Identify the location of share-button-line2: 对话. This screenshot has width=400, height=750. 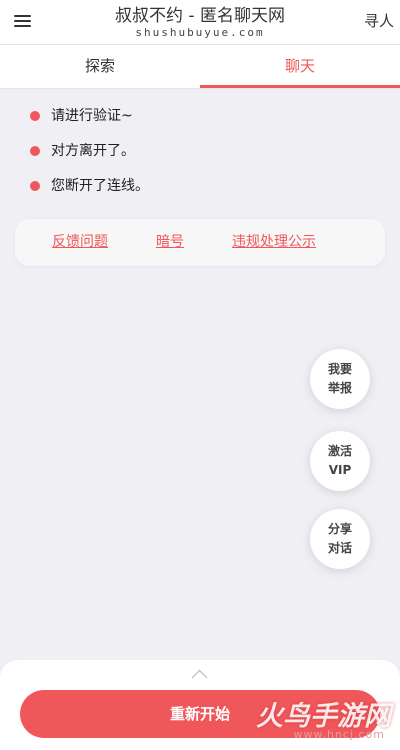
(339, 548).